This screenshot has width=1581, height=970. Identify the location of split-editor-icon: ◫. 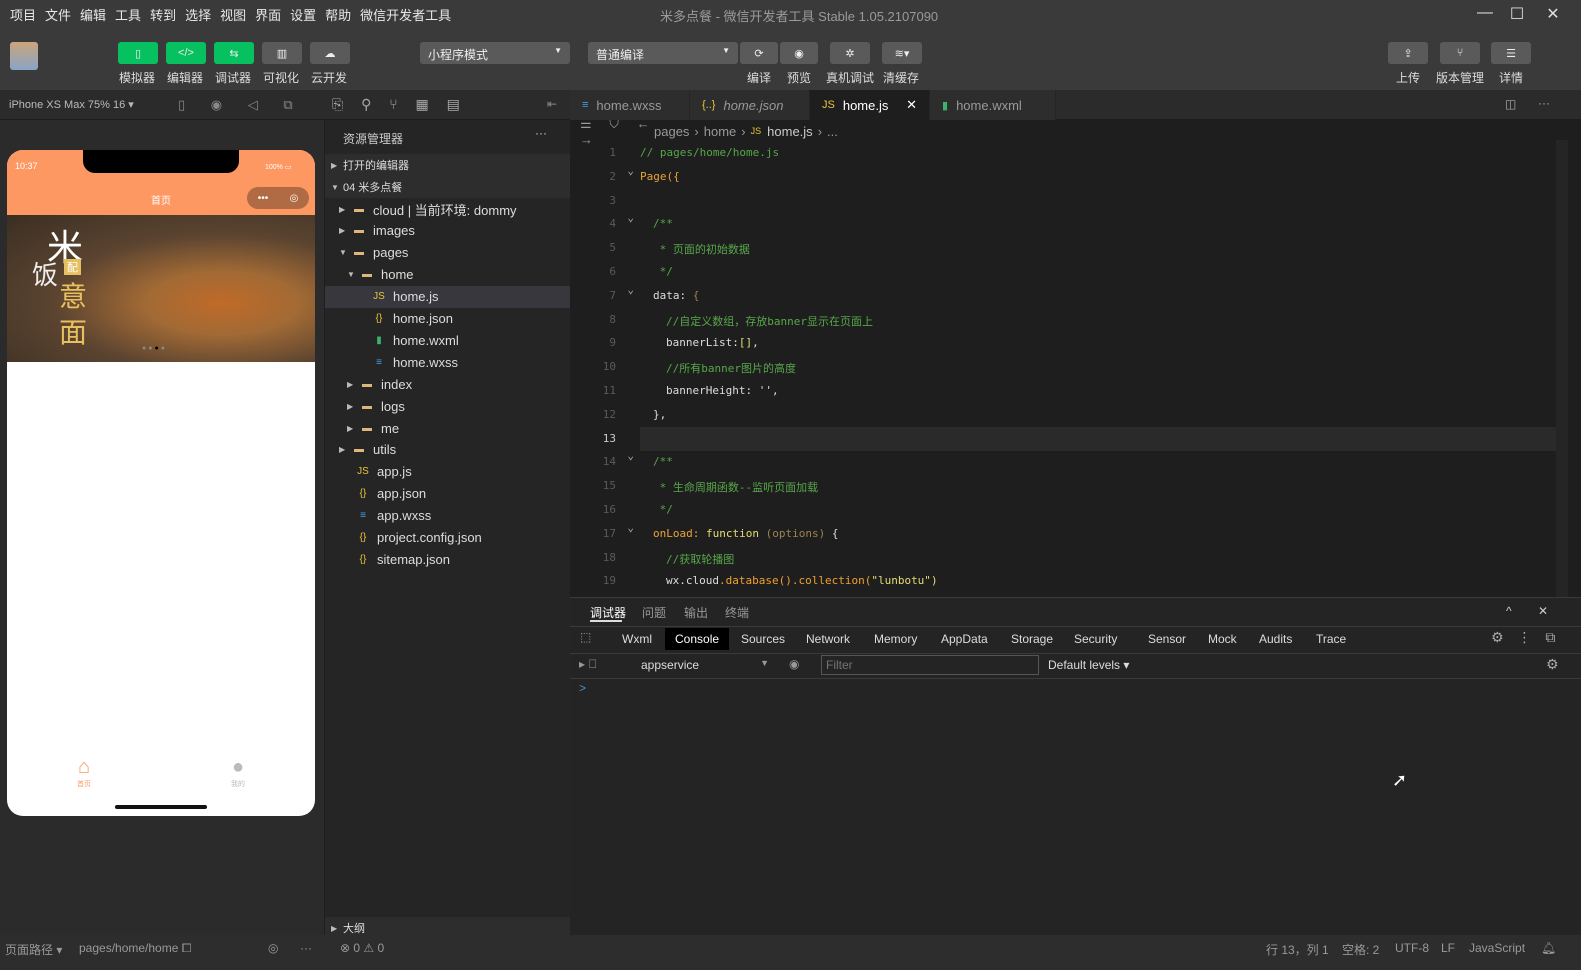
(1510, 104).